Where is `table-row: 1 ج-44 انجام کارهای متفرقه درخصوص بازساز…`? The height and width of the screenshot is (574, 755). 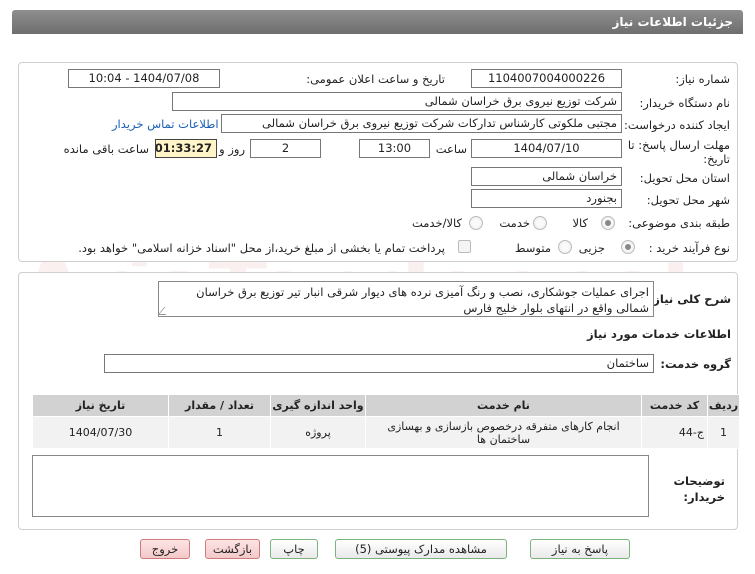 table-row: 1 ج-44 انجام کارهای متفرقه درخصوص بازساز… is located at coordinates (386, 432).